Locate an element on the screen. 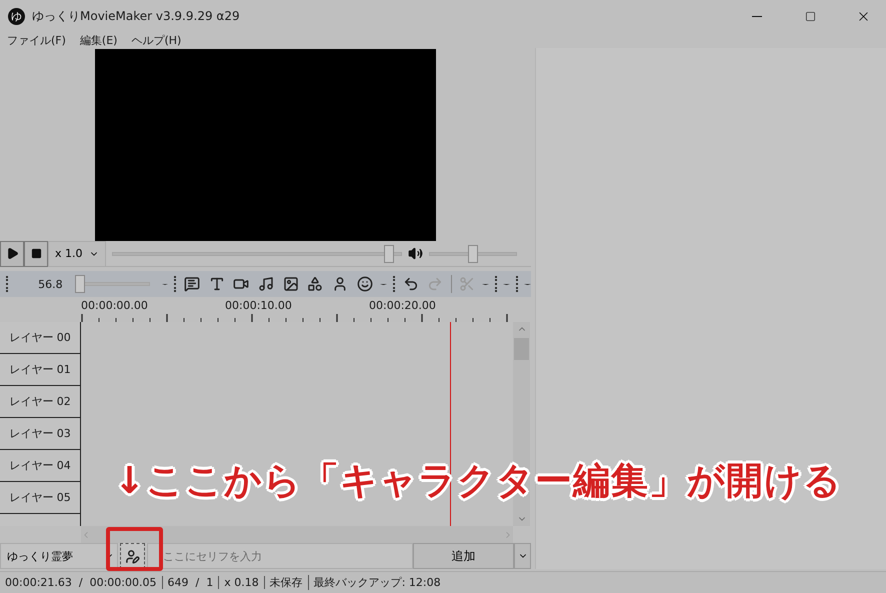 This screenshot has height=593, width=886. dialogue-input-field: ここにセリフを入力 is located at coordinates (280, 556).